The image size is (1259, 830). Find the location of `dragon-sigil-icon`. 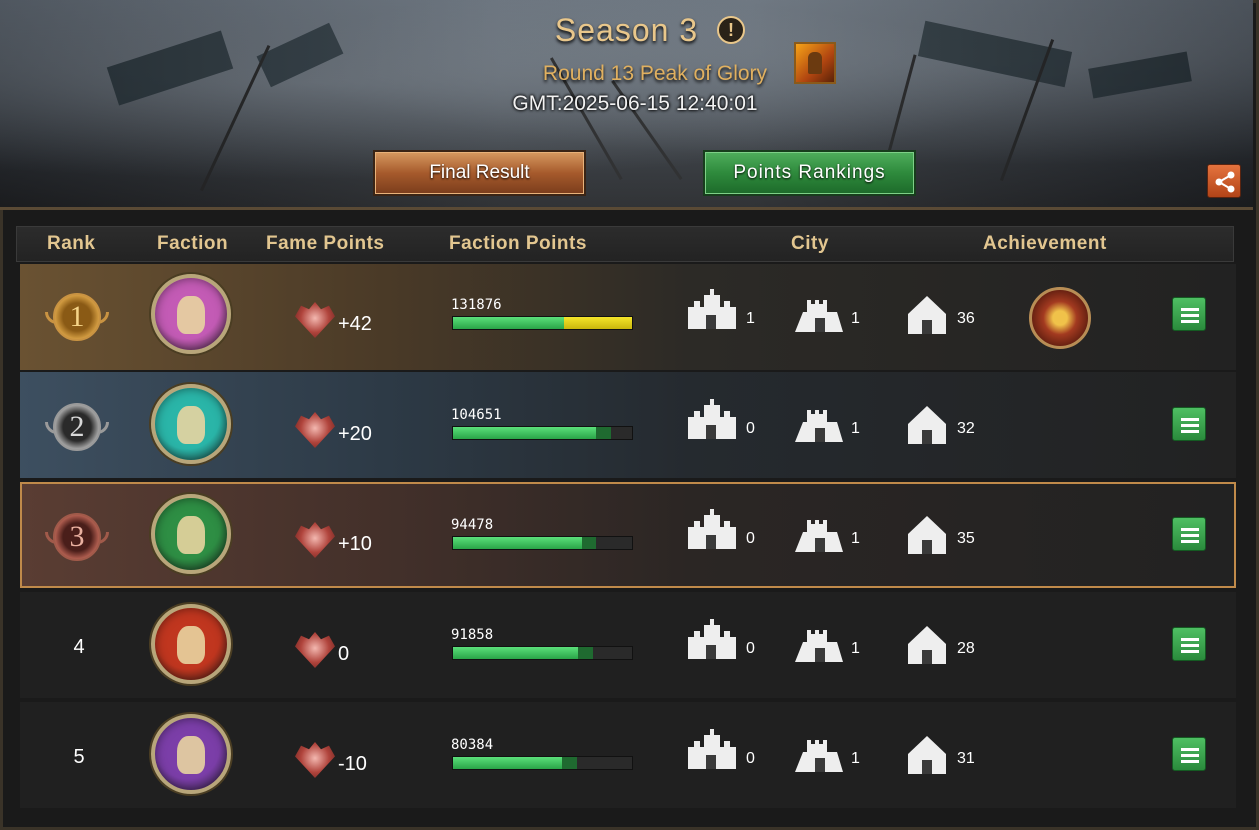

dragon-sigil-icon is located at coordinates (191, 755).